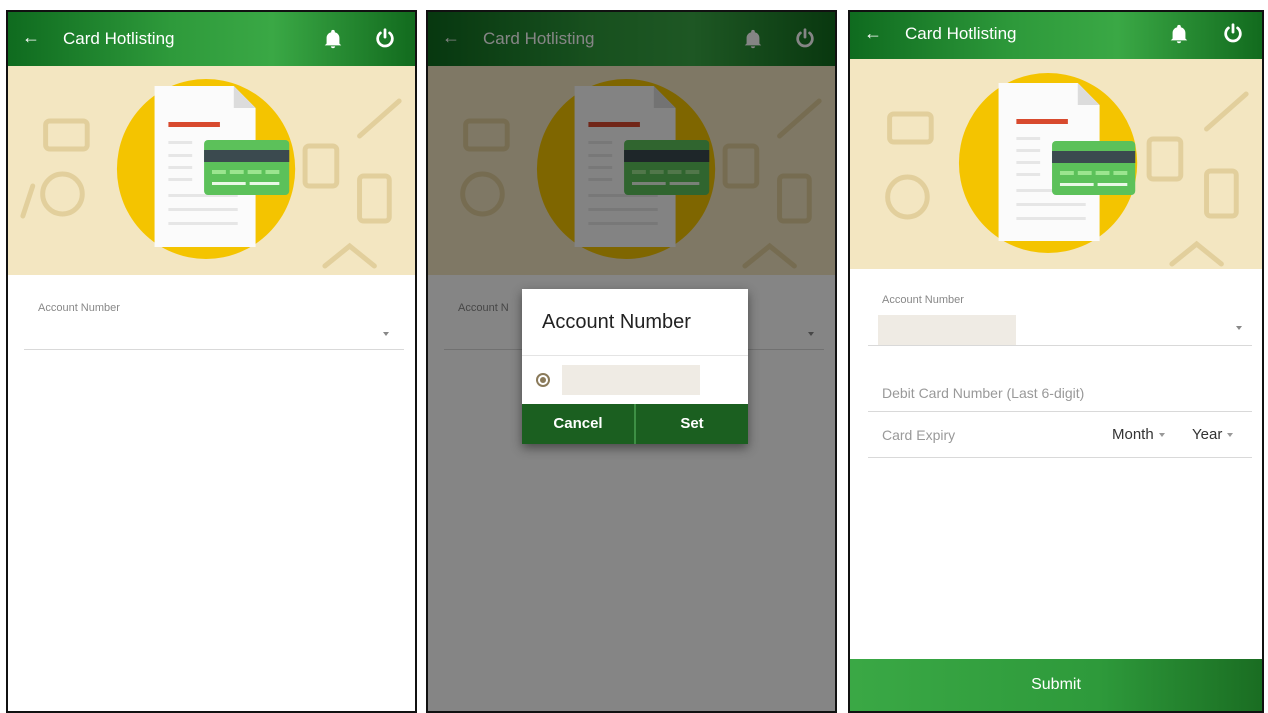  I want to click on year-caret-icon, so click(1230, 435).